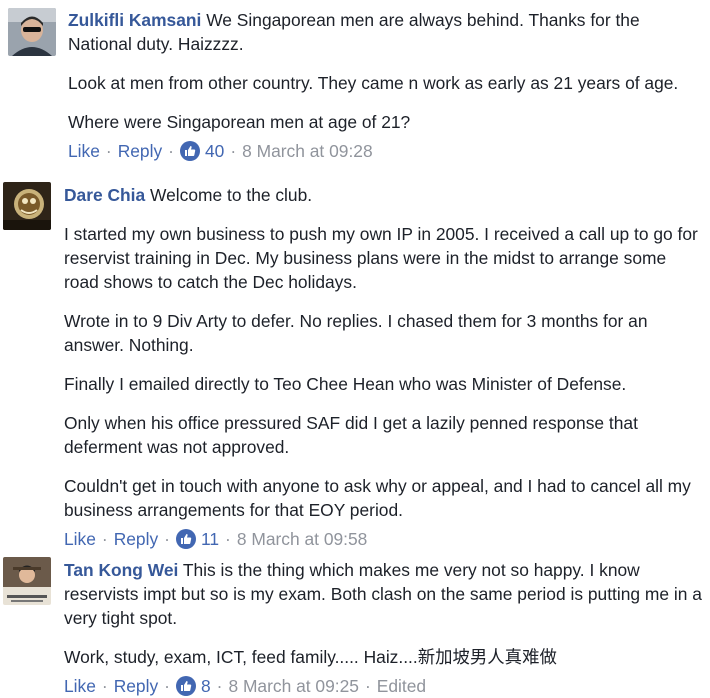 The image size is (710, 698). I want to click on comment-actions: Like · Reply · 11 · 8 March at 09:58, so click(215, 539).